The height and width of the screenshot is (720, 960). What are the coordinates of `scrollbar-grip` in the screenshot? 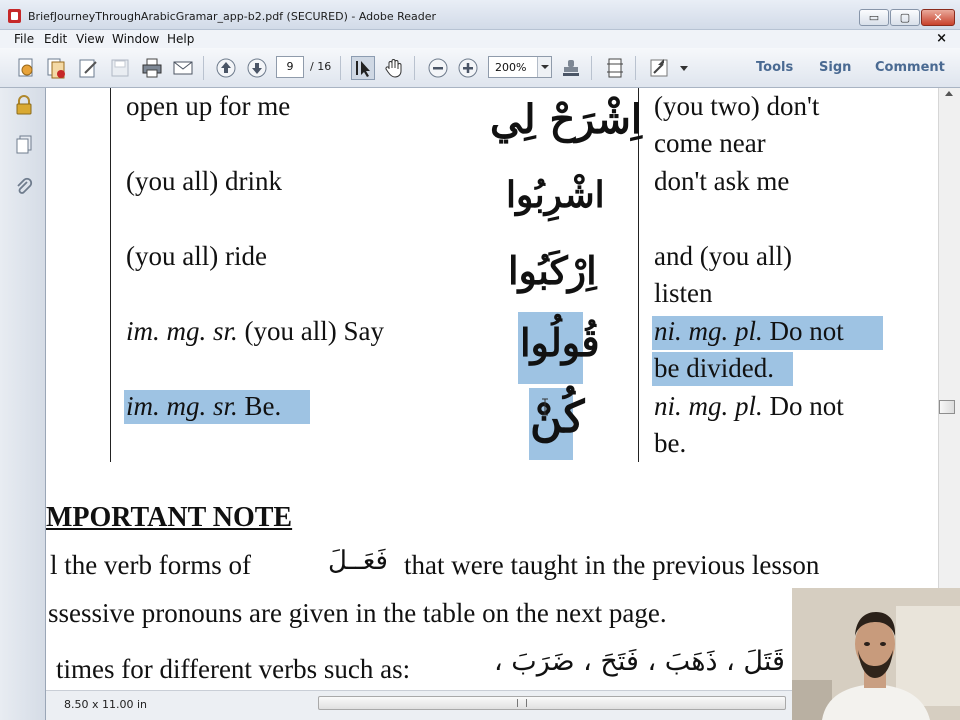 It's located at (522, 703).